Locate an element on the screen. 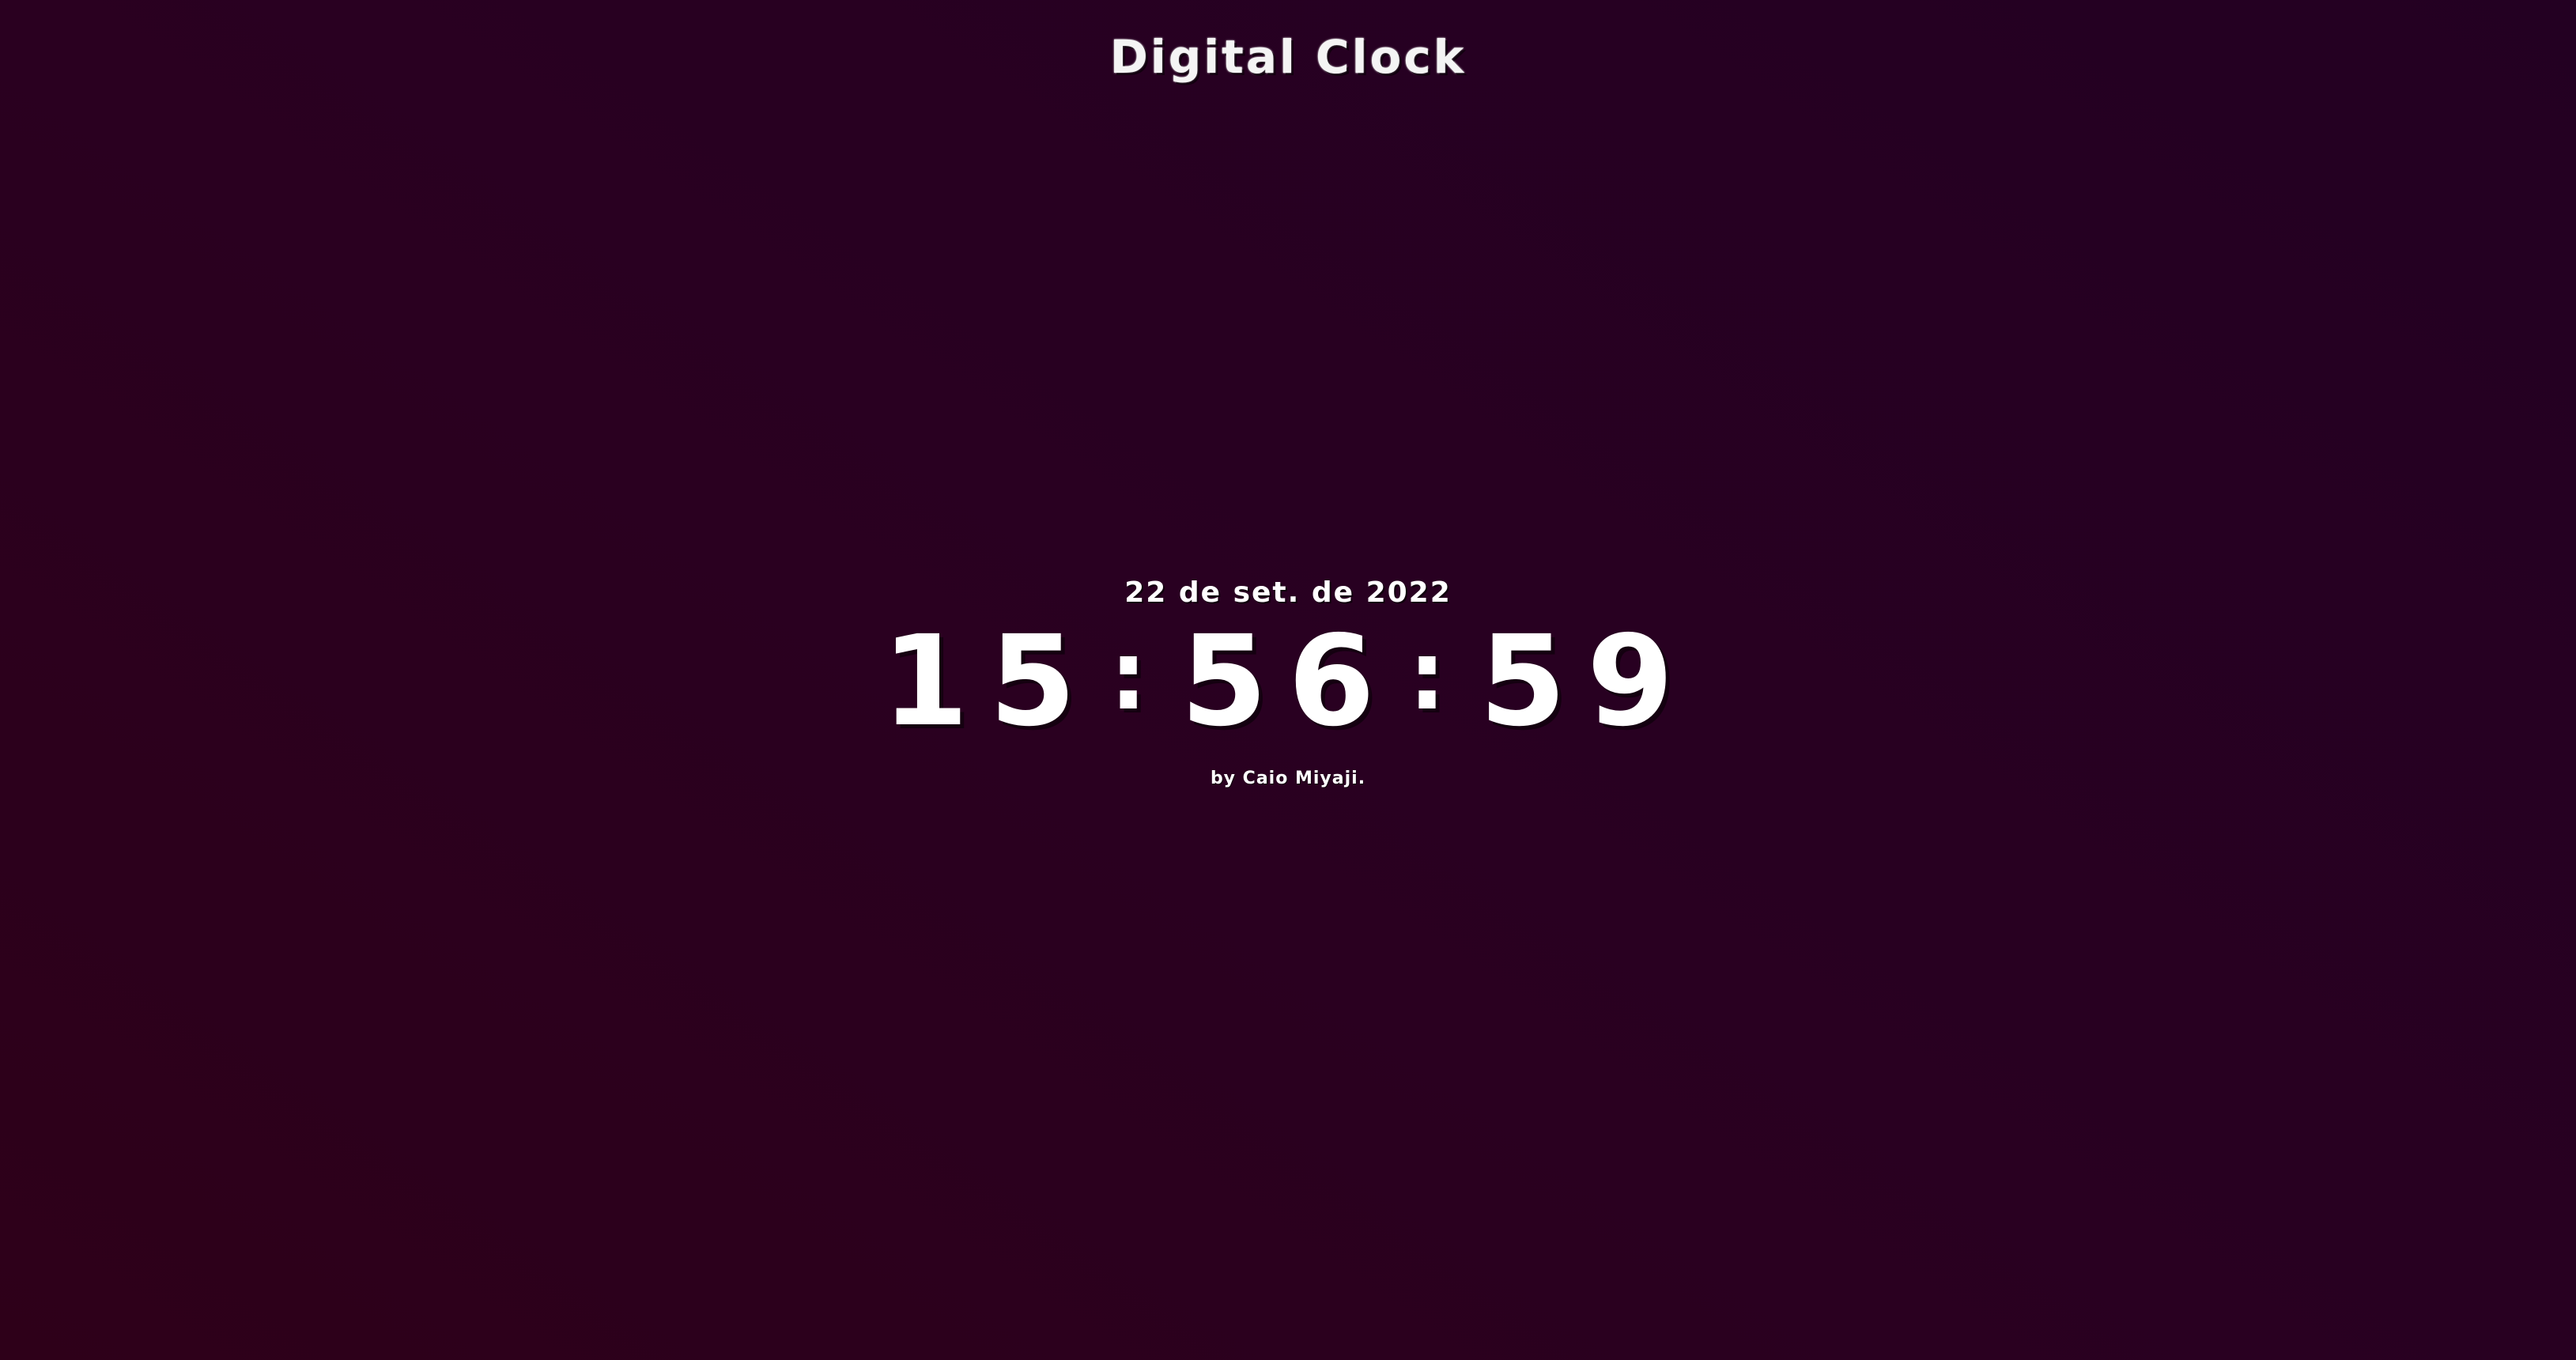 This screenshot has width=2576, height=1360. clock-seconds: 59 is located at coordinates (1586, 681).